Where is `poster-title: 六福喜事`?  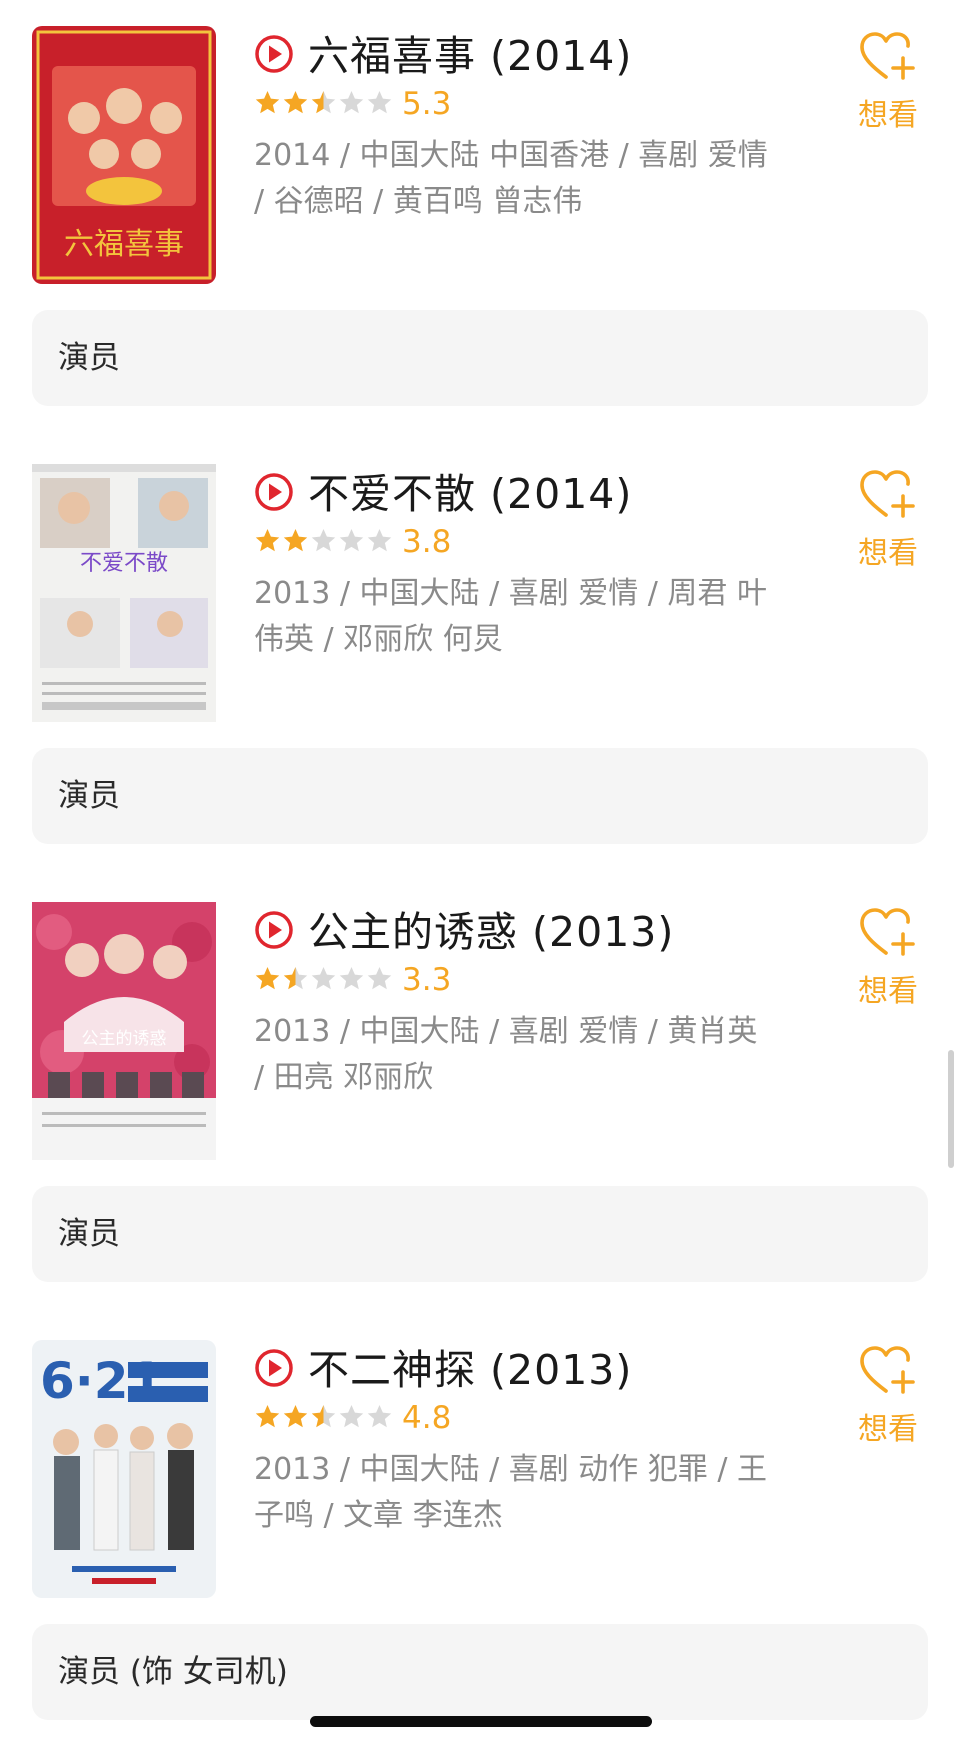
poster-title: 六福喜事 is located at coordinates (124, 244).